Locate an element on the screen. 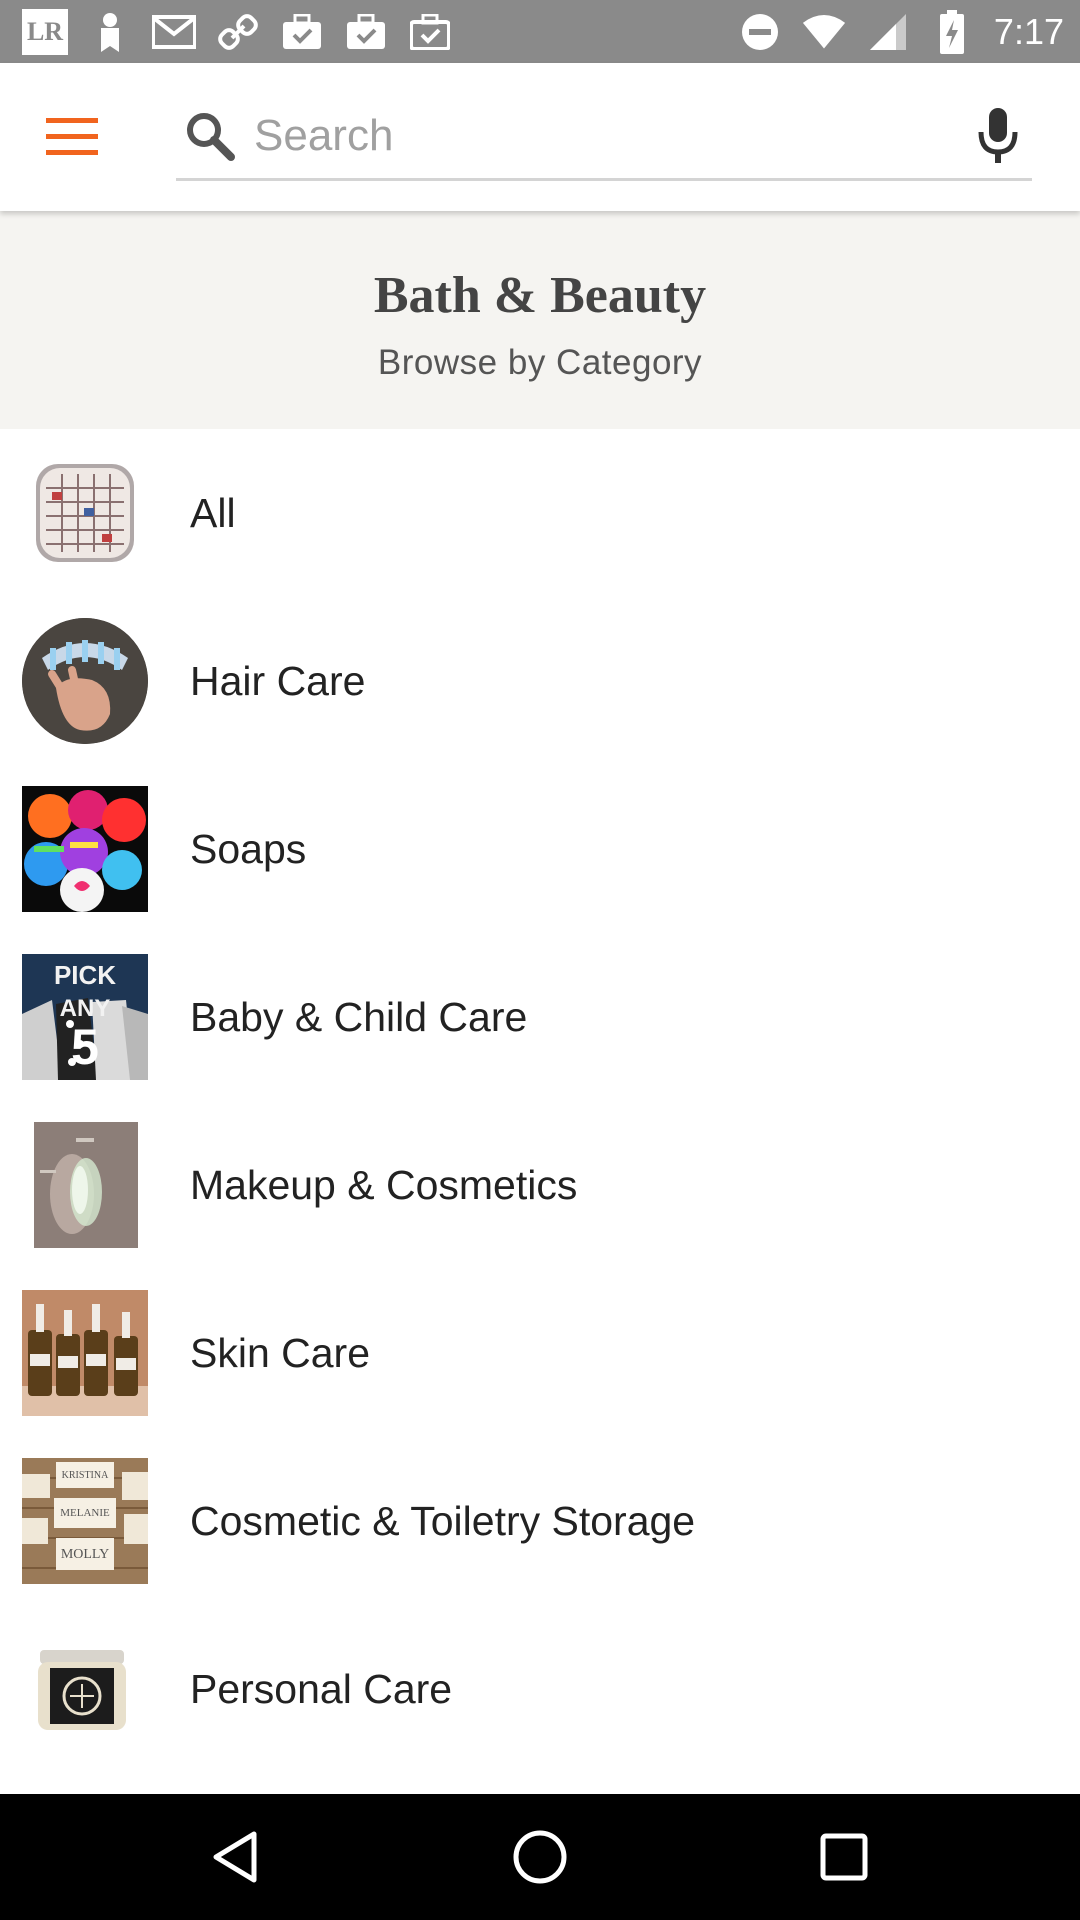 Image resolution: width=1080 pixels, height=1920 pixels. system-nav-bar is located at coordinates (540, 1857).